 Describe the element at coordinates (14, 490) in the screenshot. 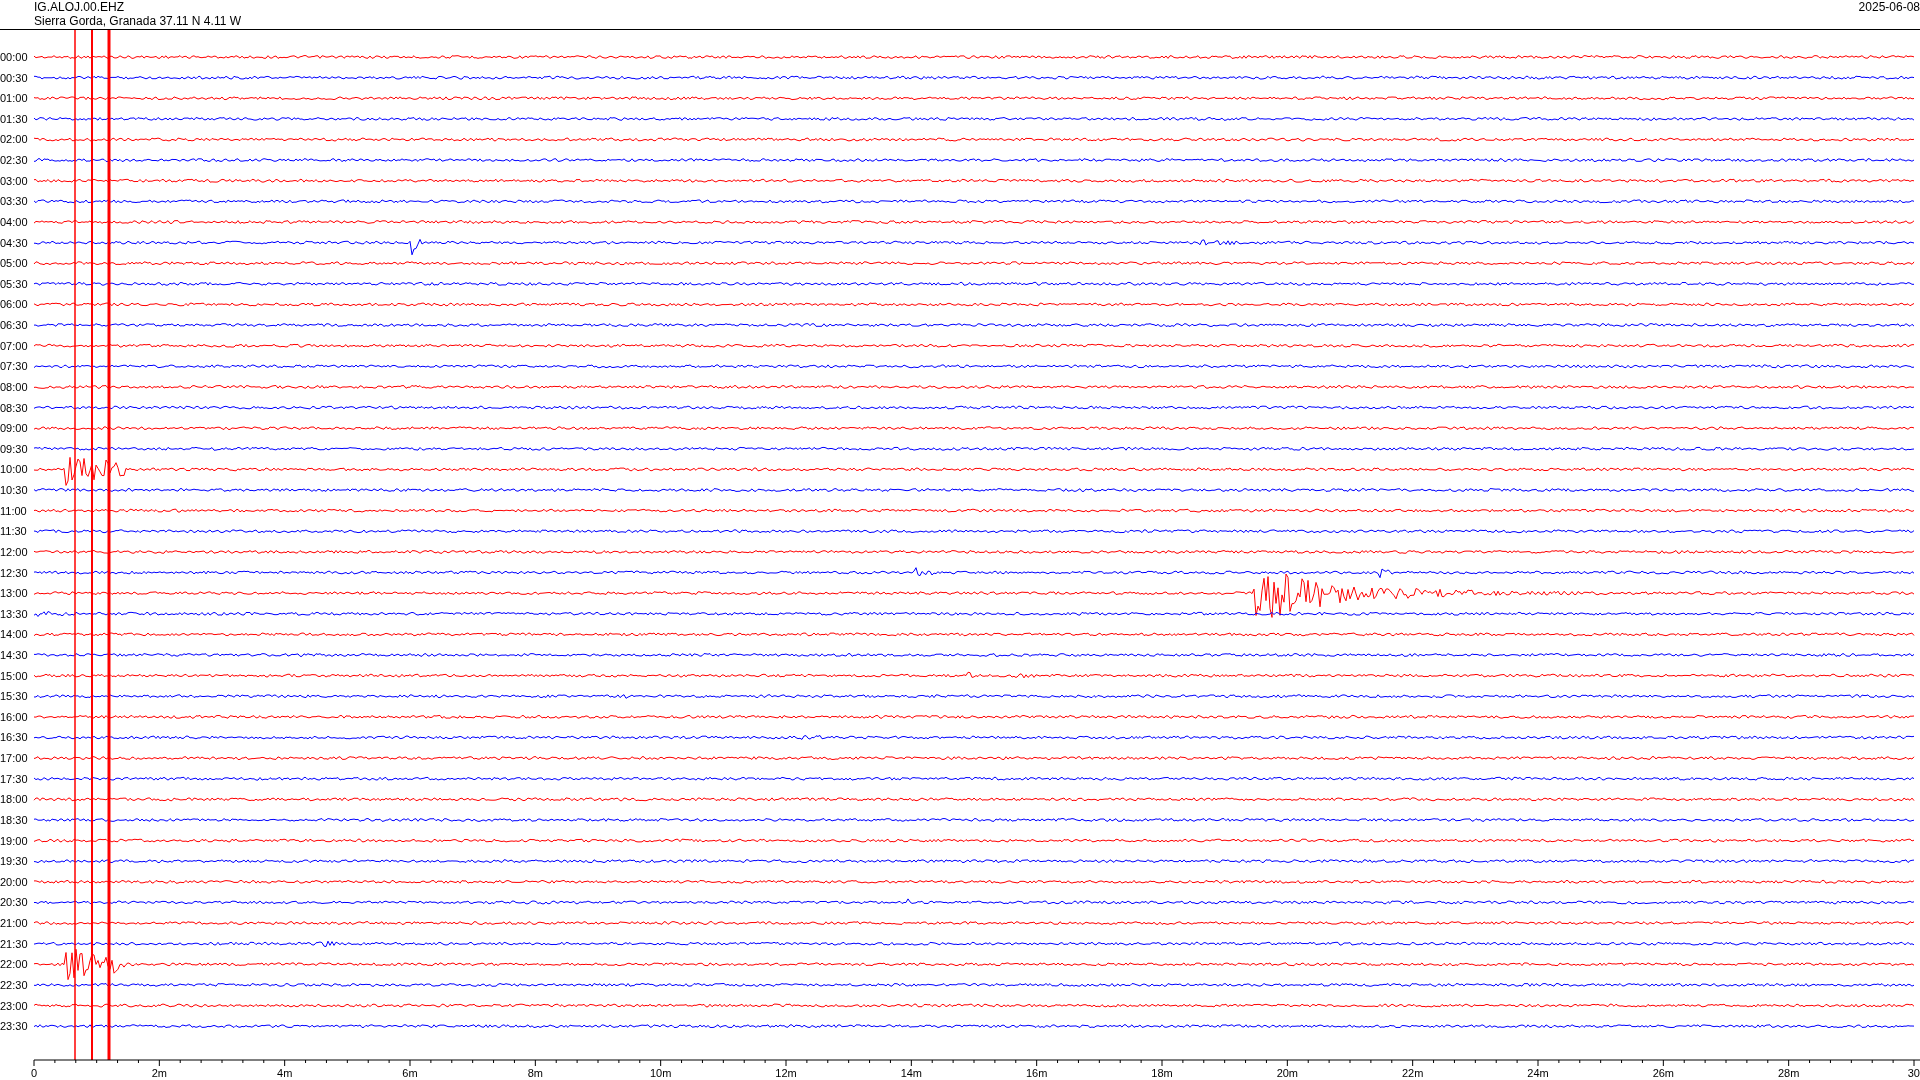

I see `time-label: 10:30` at that location.